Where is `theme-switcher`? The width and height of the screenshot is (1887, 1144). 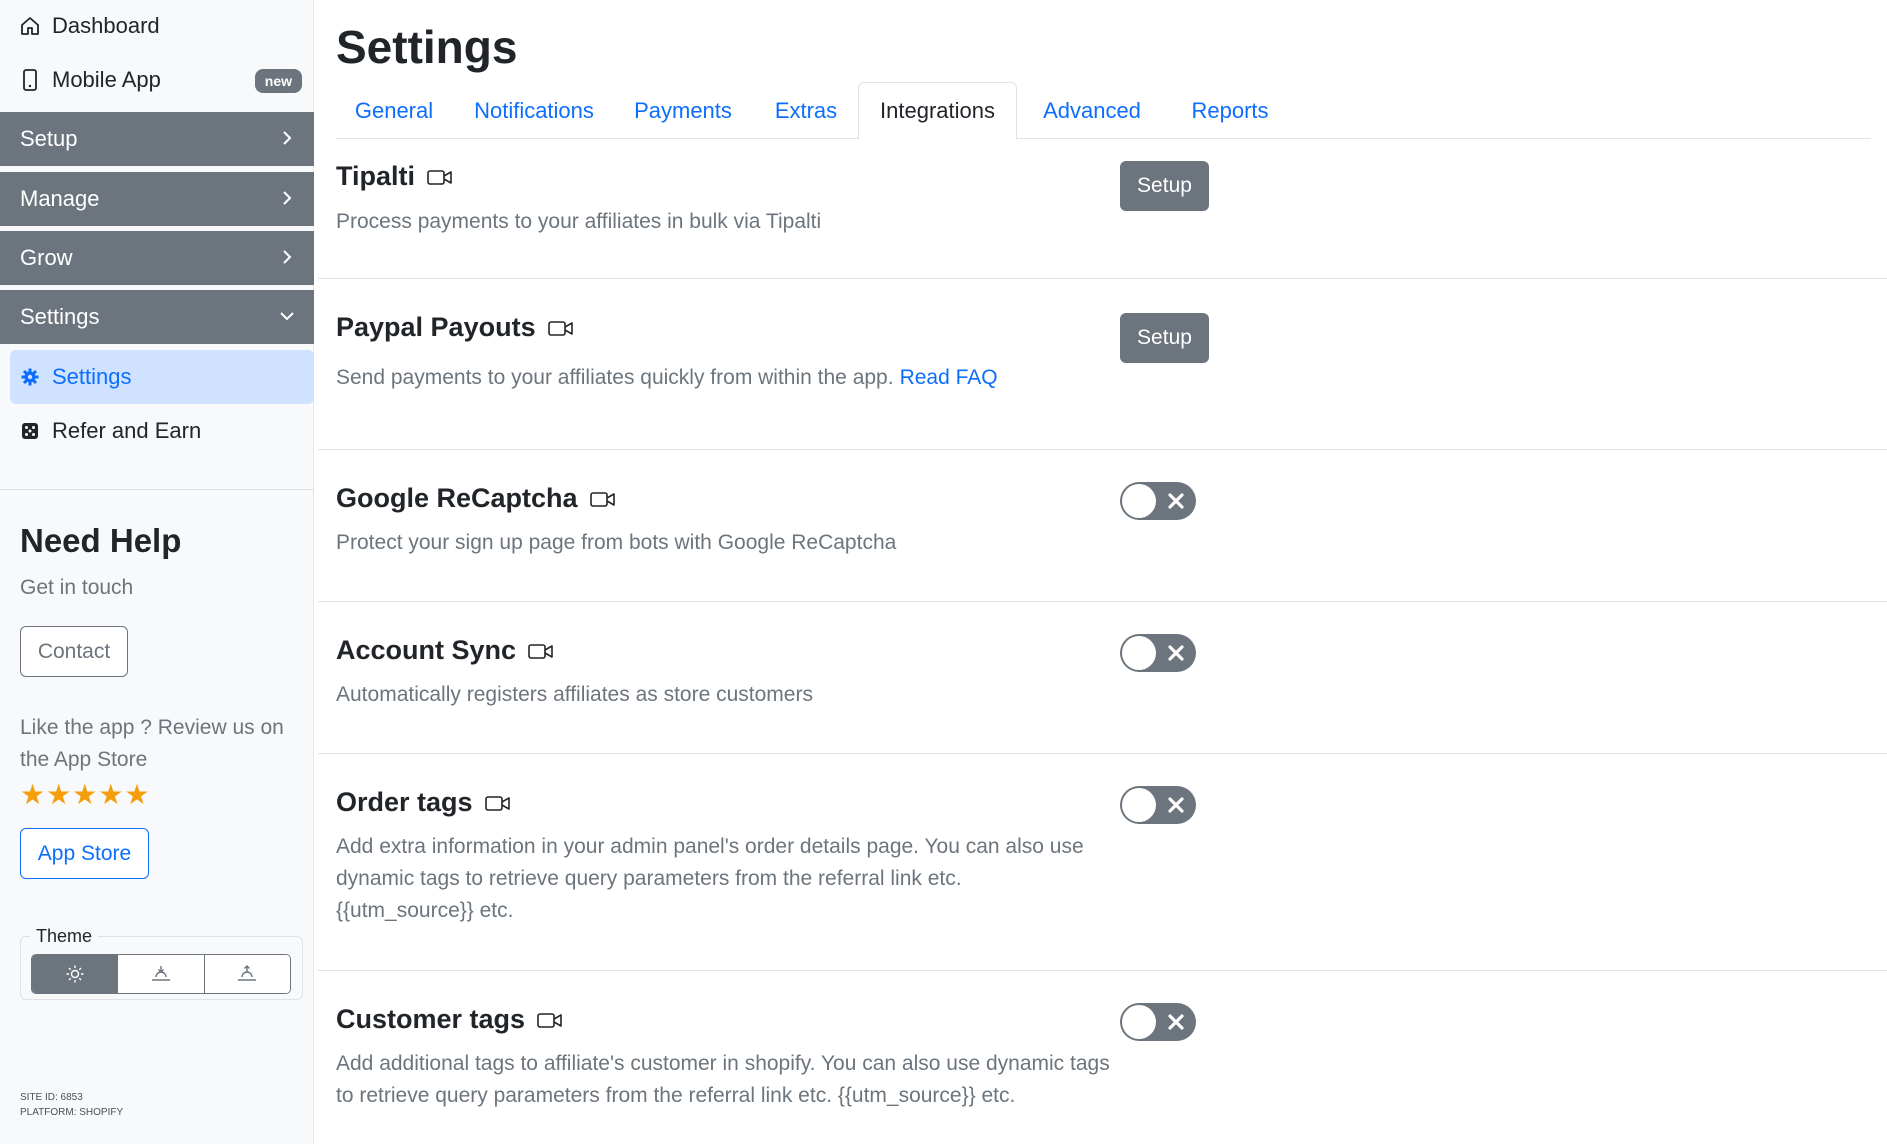 theme-switcher is located at coordinates (161, 974).